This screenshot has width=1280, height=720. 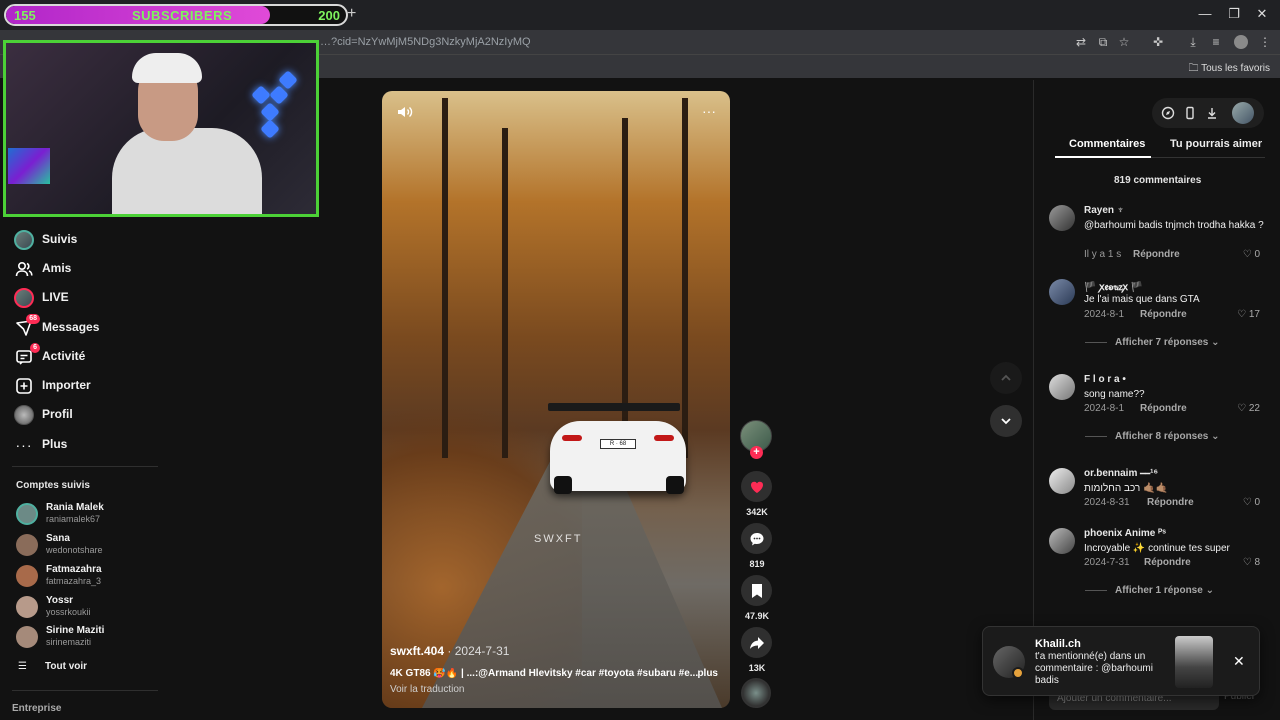 I want to click on new-tab-button: +, so click(x=351, y=14).